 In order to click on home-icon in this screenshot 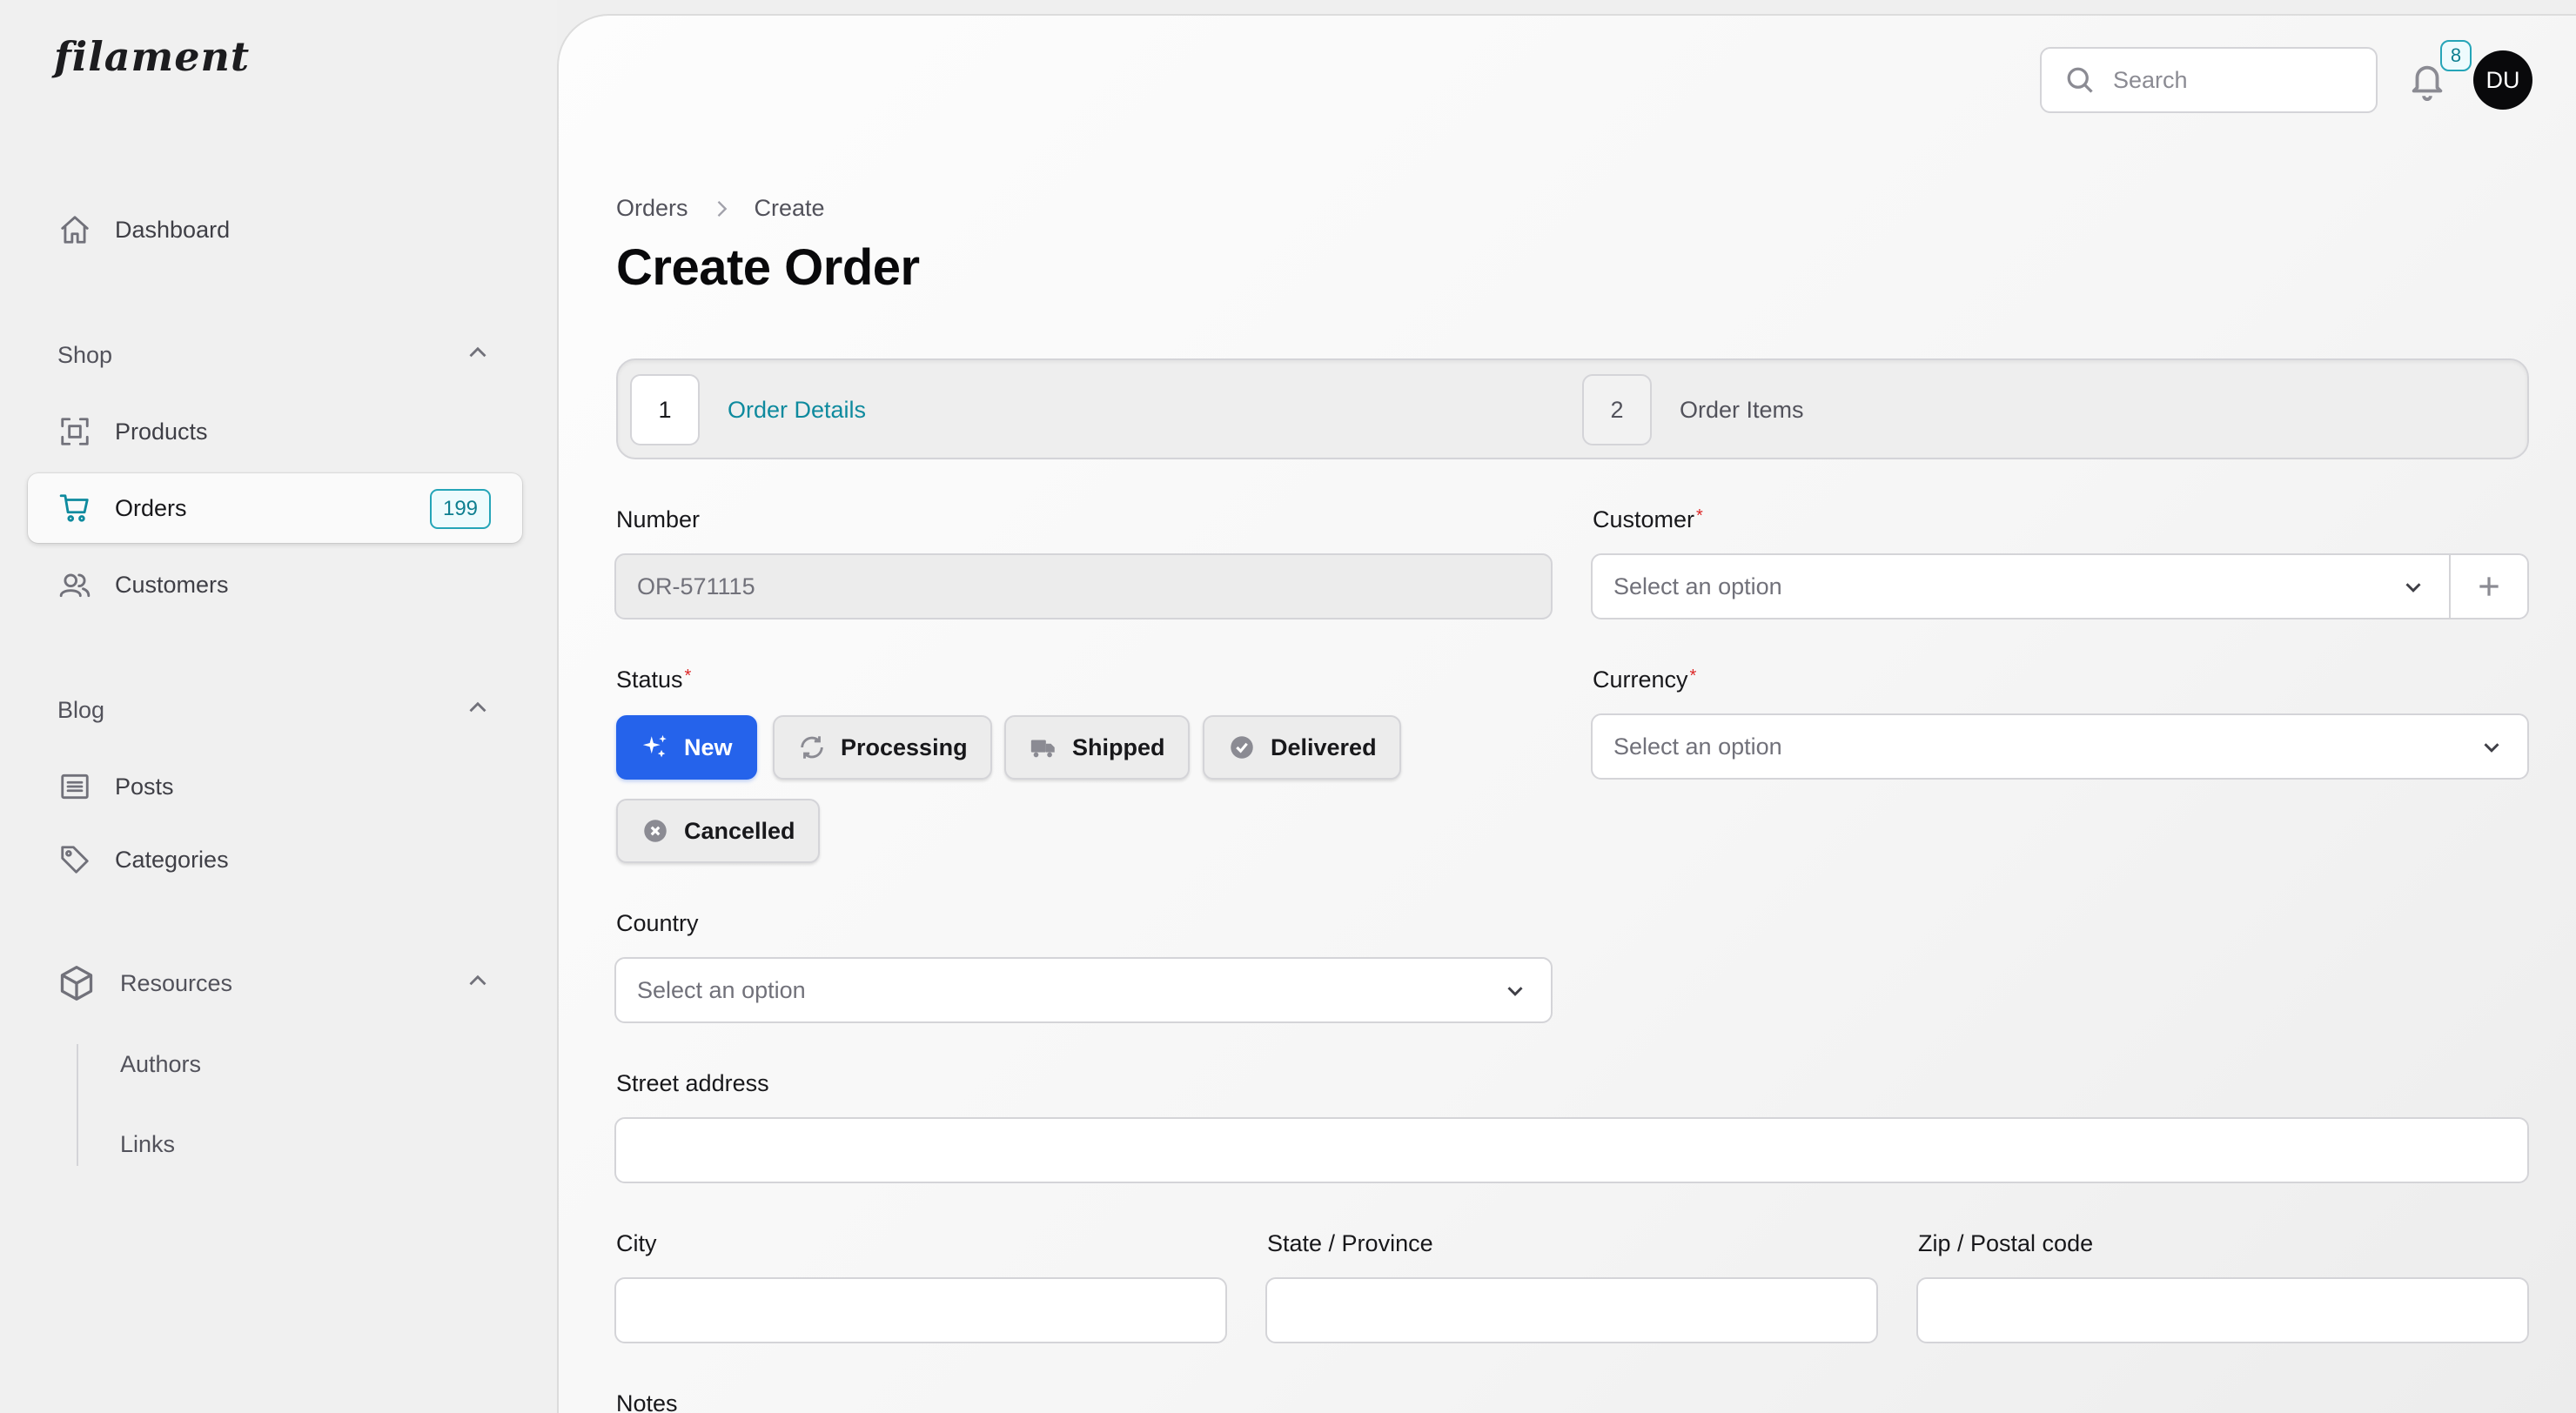, I will do `click(74, 230)`.